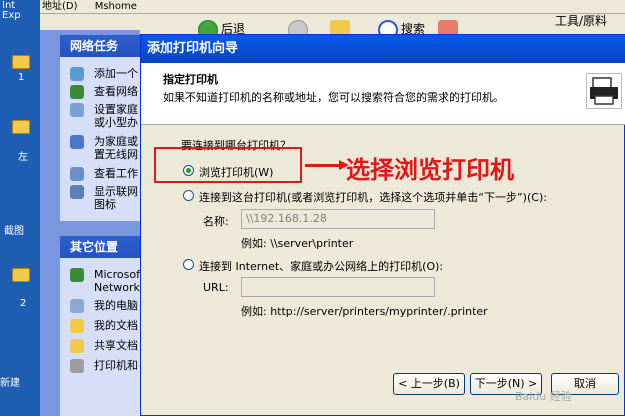 The width and height of the screenshot is (625, 416). Describe the element at coordinates (77, 366) in the screenshot. I see `printer-small-icon` at that location.